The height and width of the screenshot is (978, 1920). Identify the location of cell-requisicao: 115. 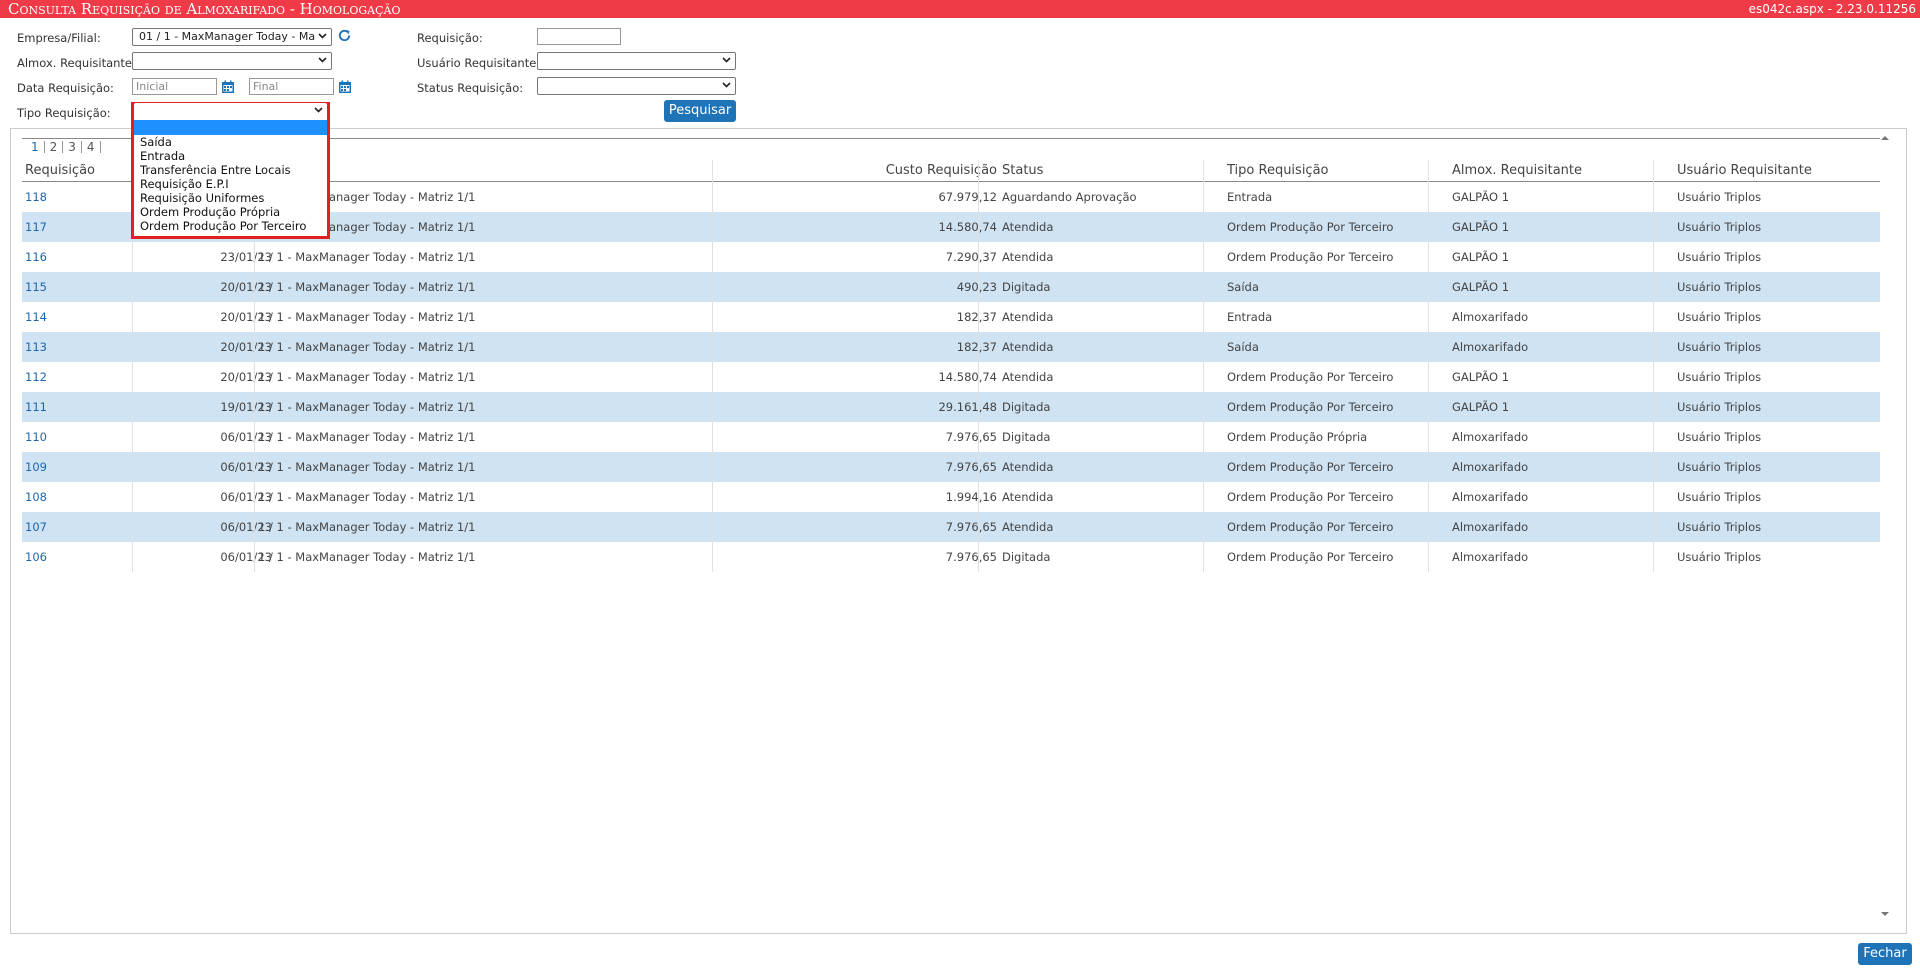
(36, 287).